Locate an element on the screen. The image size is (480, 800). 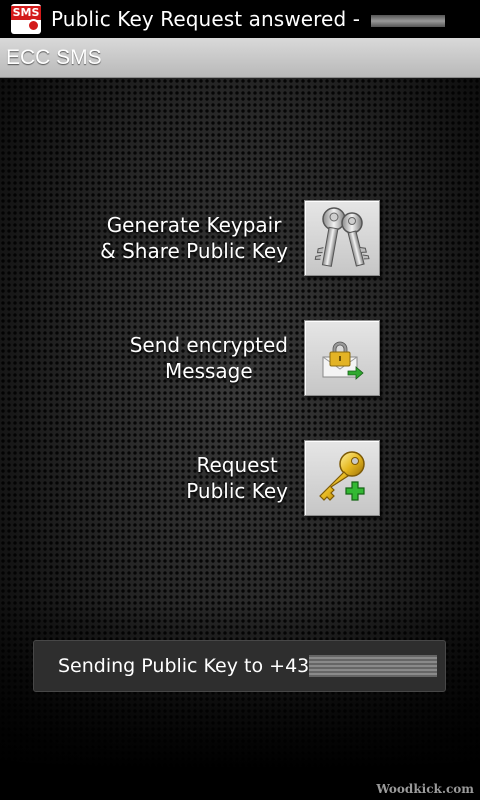
action-request-key: Request Public Key is located at coordinates (283, 478).